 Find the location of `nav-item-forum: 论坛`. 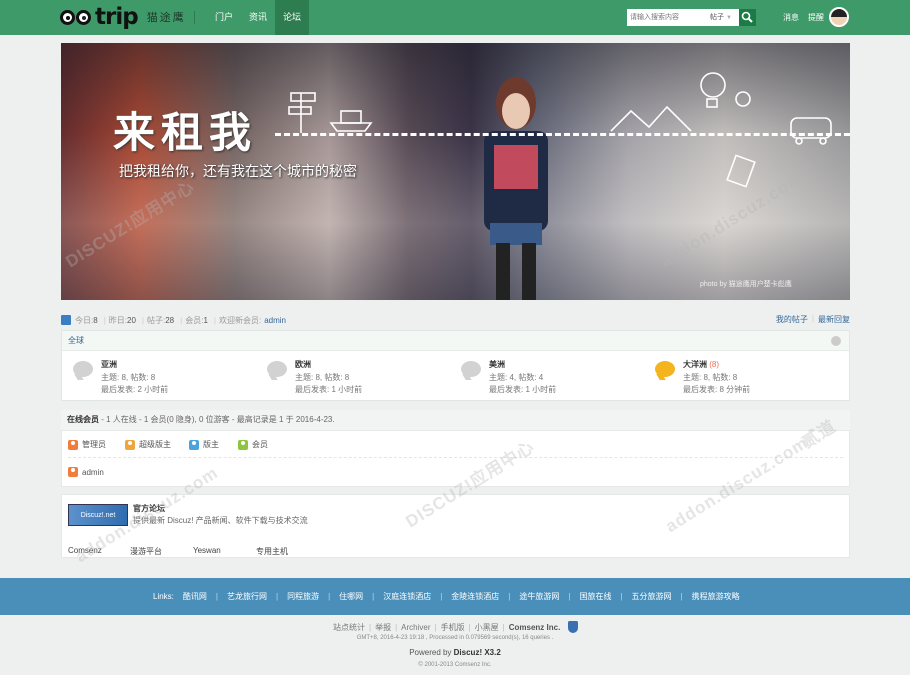

nav-item-forum: 论坛 is located at coordinates (292, 17).